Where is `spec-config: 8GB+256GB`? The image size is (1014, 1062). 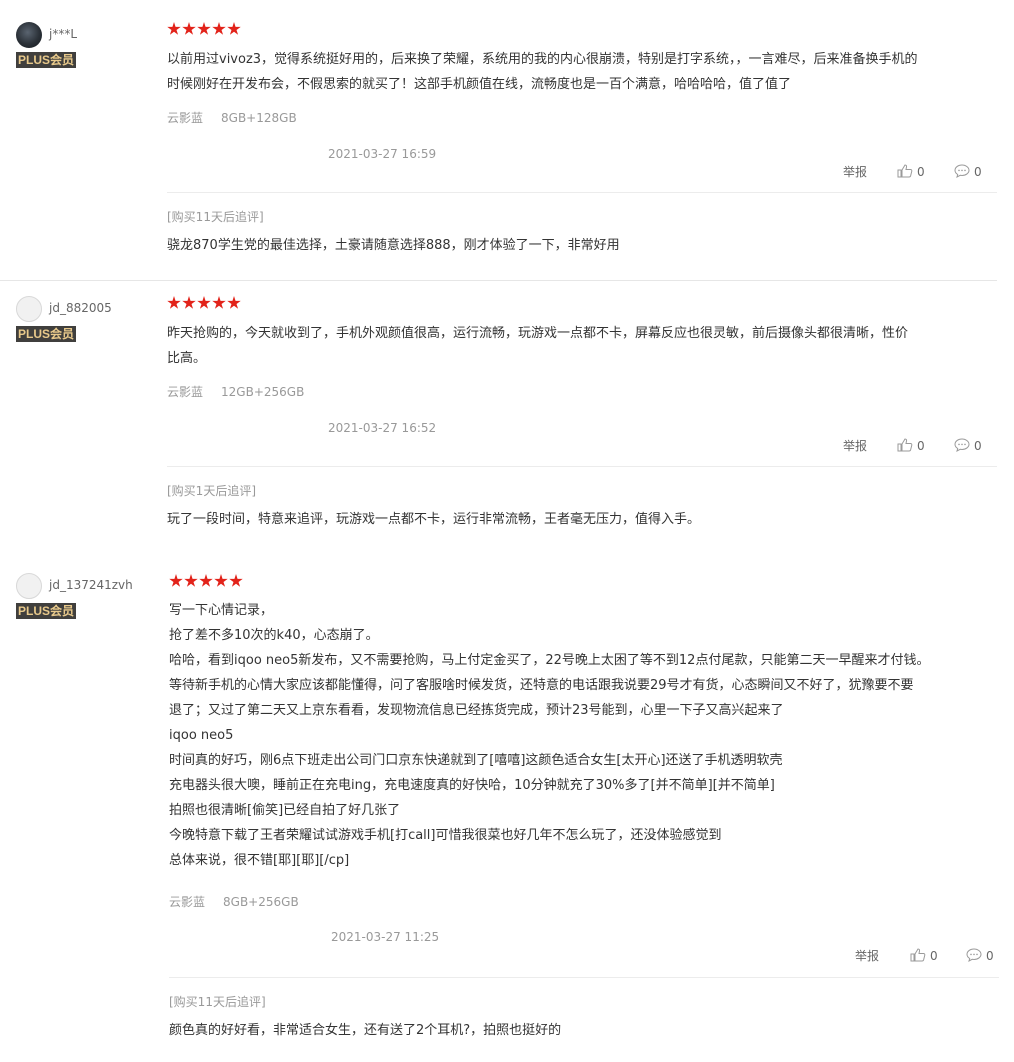
spec-config: 8GB+256GB is located at coordinates (261, 902).